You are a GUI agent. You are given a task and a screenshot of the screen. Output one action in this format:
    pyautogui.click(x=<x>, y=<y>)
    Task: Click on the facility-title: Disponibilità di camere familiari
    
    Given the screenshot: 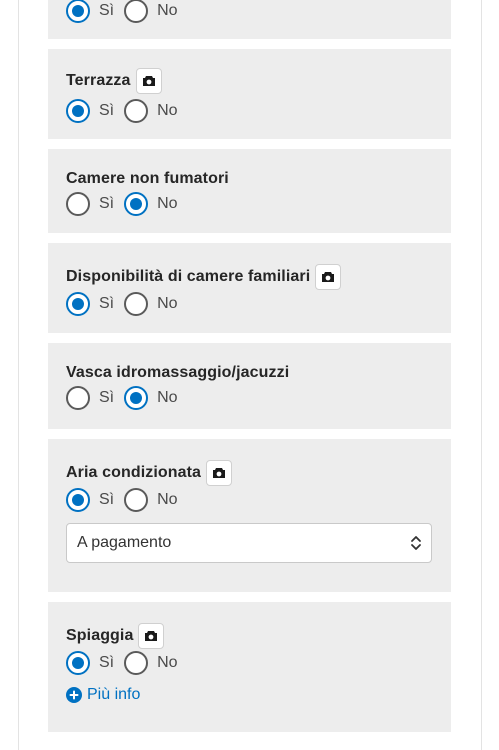 What is the action you would take?
    pyautogui.click(x=188, y=276)
    